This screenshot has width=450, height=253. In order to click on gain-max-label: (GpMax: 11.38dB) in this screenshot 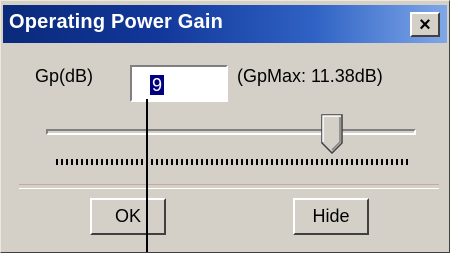, I will do `click(310, 76)`.